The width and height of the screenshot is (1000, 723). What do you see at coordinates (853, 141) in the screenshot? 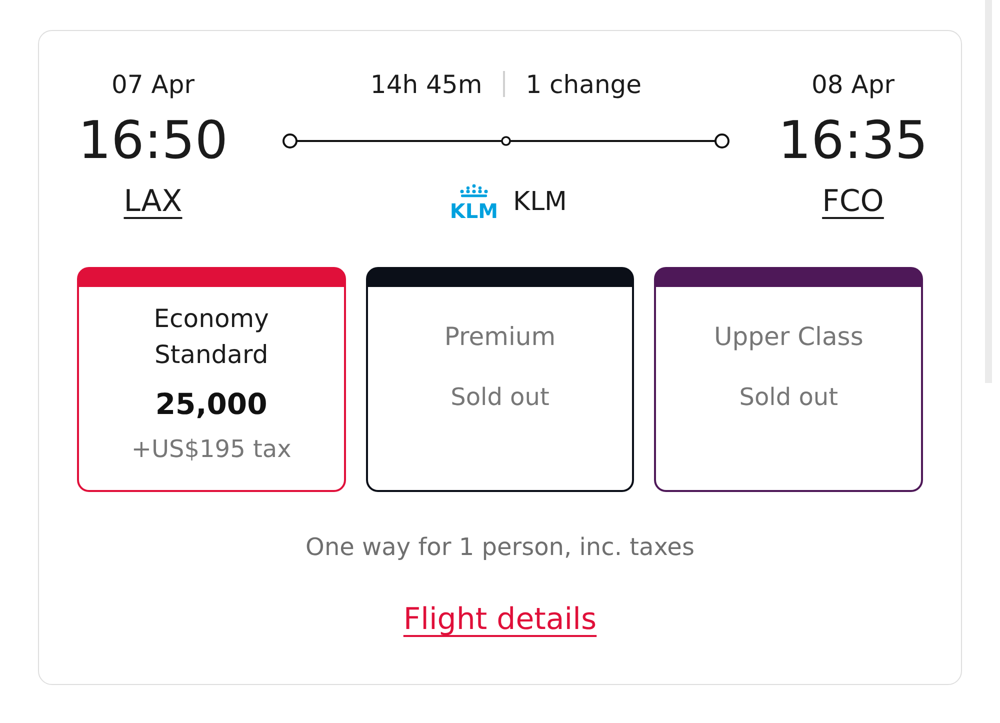
I see `time-label: 16:35` at bounding box center [853, 141].